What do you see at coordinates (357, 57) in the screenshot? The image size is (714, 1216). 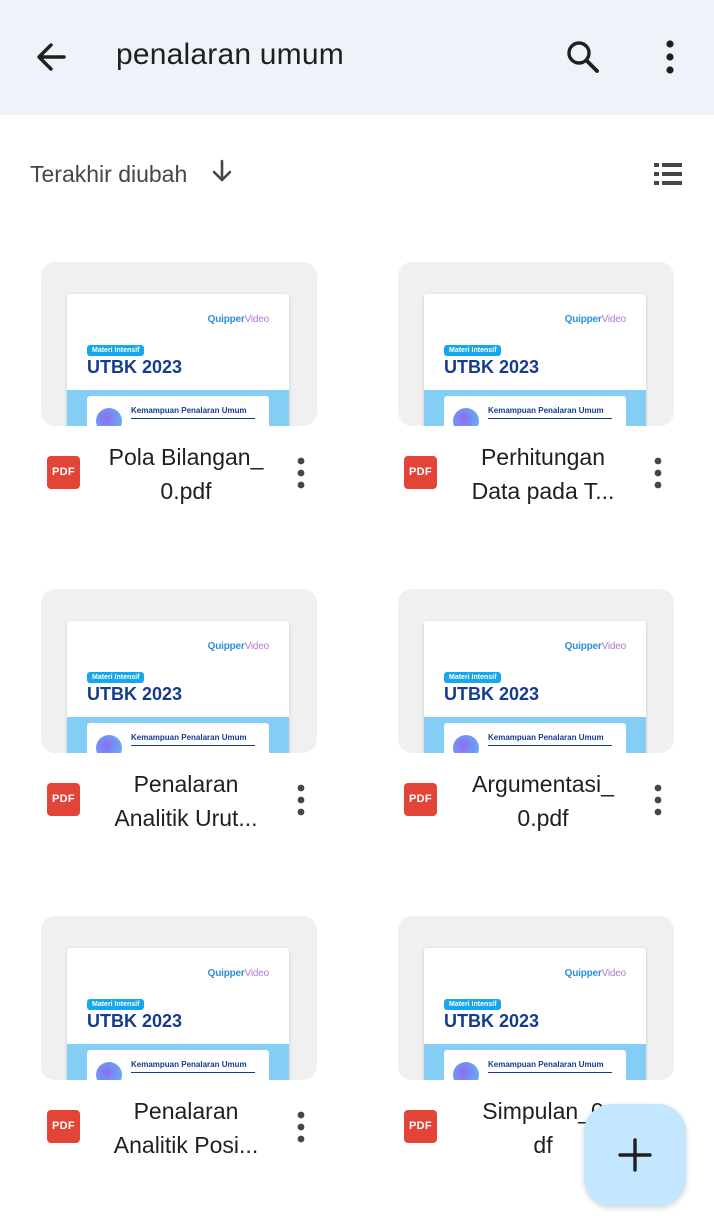 I see `top-app-bar: penalaran umum` at bounding box center [357, 57].